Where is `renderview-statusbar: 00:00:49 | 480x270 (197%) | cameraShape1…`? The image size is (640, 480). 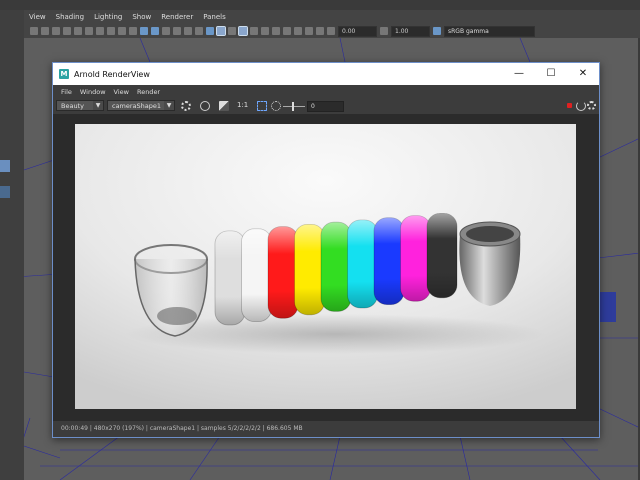
renderview-statusbar: 00:00:49 | 480x270 (197%) | cameraShape1… is located at coordinates (326, 429).